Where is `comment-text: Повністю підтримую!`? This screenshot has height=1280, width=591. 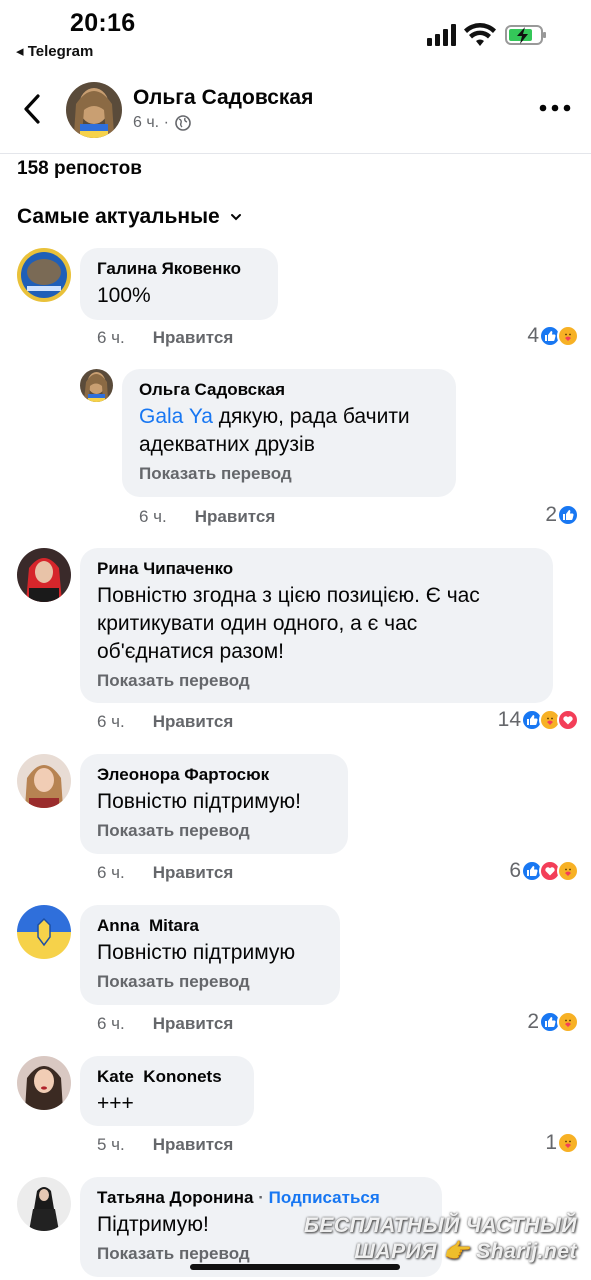
comment-text: Повністю підтримую! is located at coordinates (199, 801).